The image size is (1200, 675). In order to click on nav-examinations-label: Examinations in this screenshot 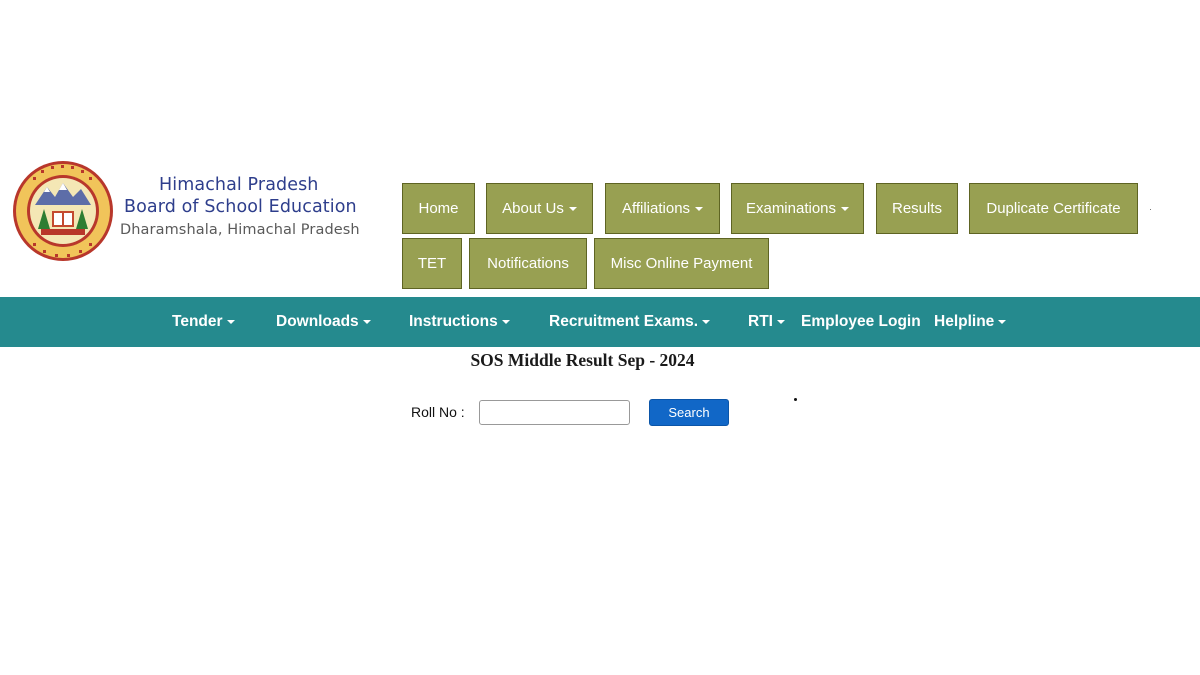, I will do `click(791, 208)`.